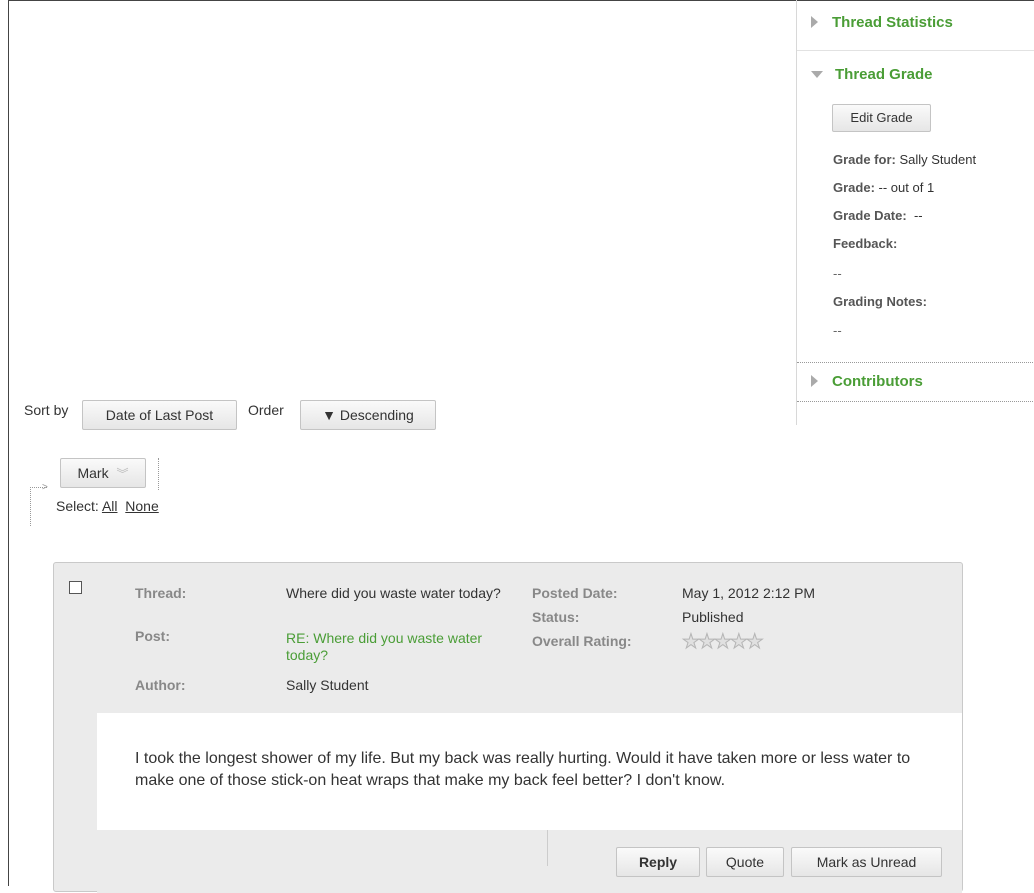 The width and height of the screenshot is (1034, 893). I want to click on grade-row: Grade: -- out of 1, so click(883, 187).